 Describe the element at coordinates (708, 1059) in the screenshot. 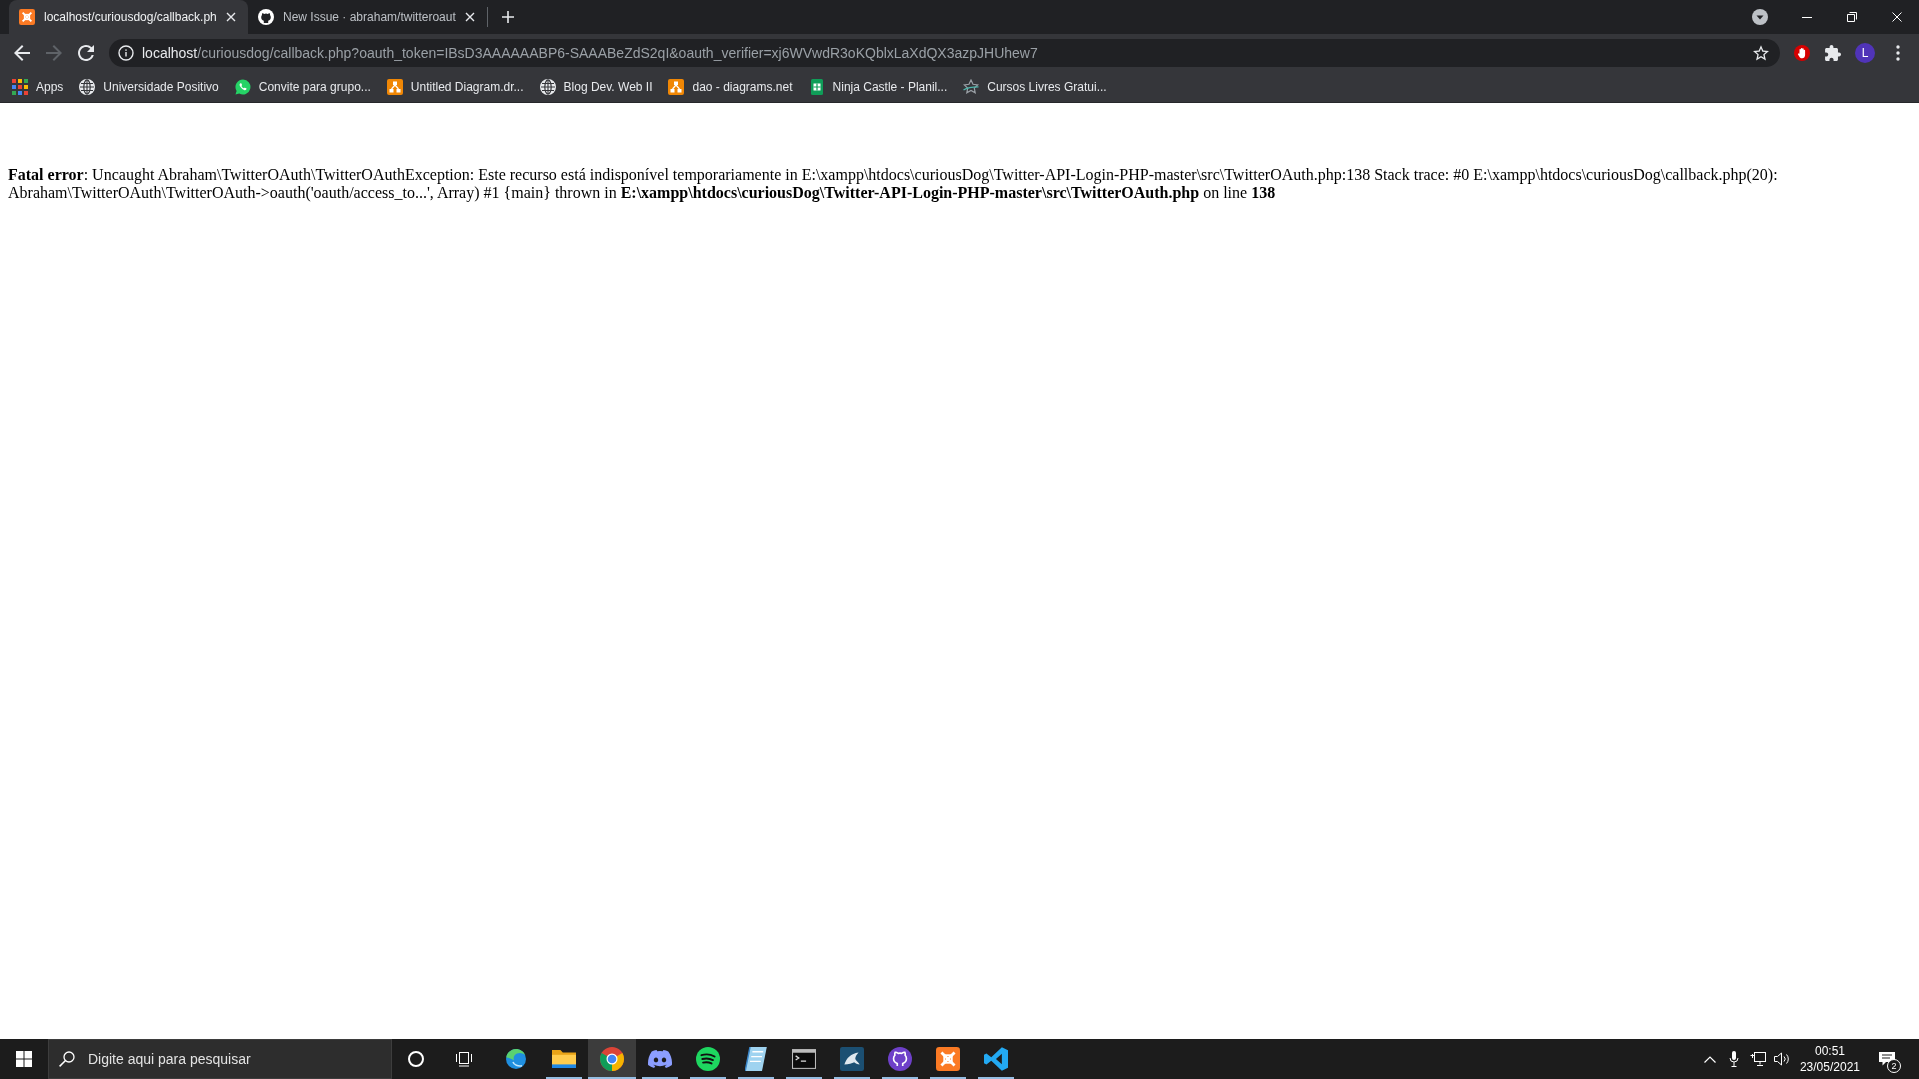

I see `sound-waves-icon` at that location.